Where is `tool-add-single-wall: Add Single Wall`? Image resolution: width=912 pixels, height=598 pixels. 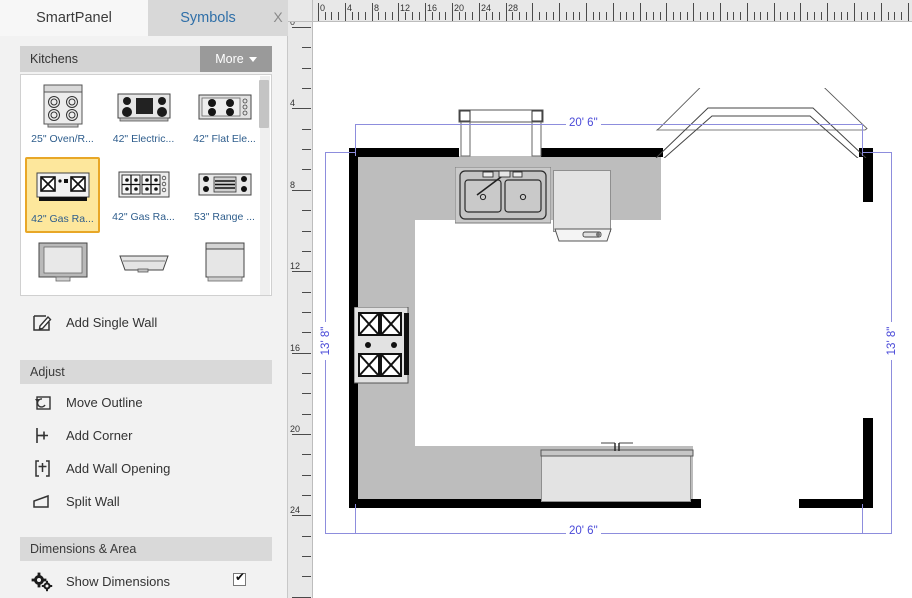
tool-add-single-wall: Add Single Wall is located at coordinates (146, 322).